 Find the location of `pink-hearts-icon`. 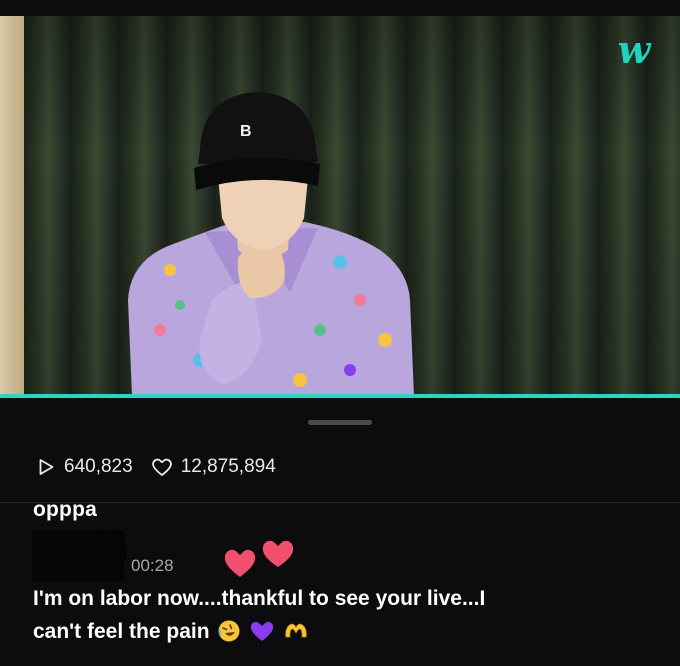

pink-hearts-icon is located at coordinates (259, 558).